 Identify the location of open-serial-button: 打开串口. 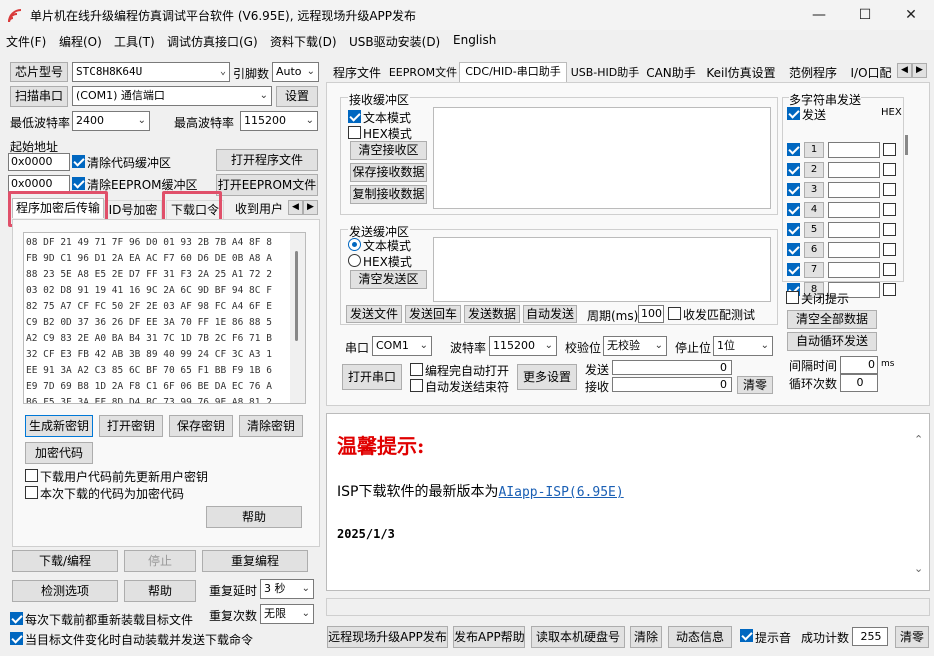
(372, 377).